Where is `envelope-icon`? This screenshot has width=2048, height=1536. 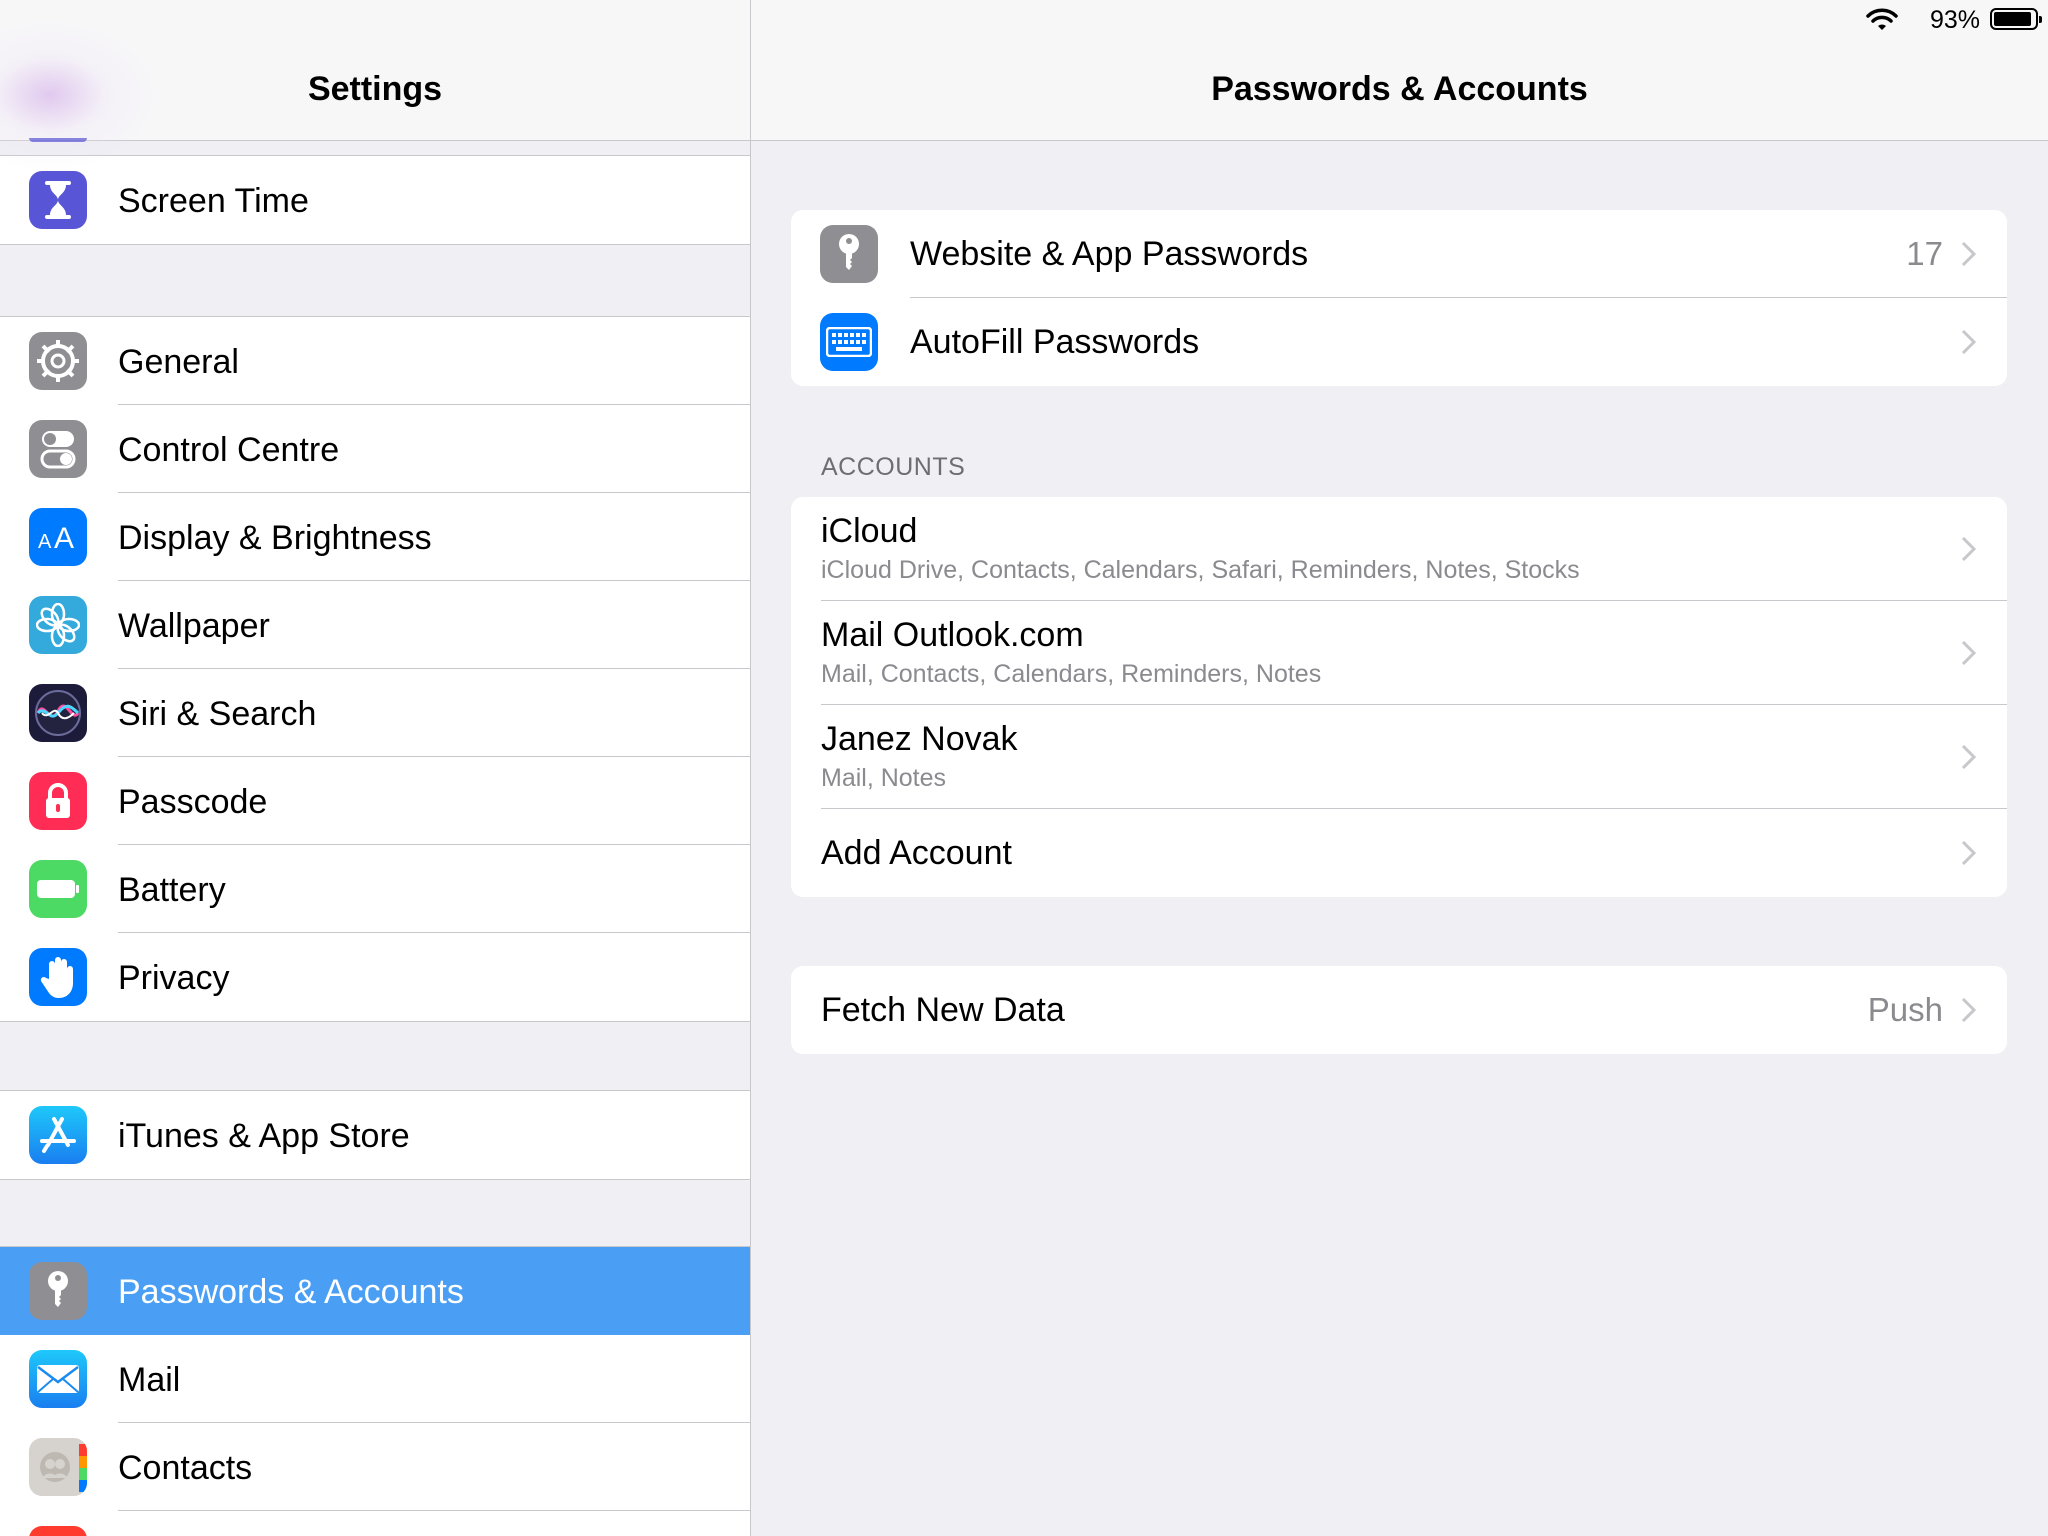 envelope-icon is located at coordinates (58, 1379).